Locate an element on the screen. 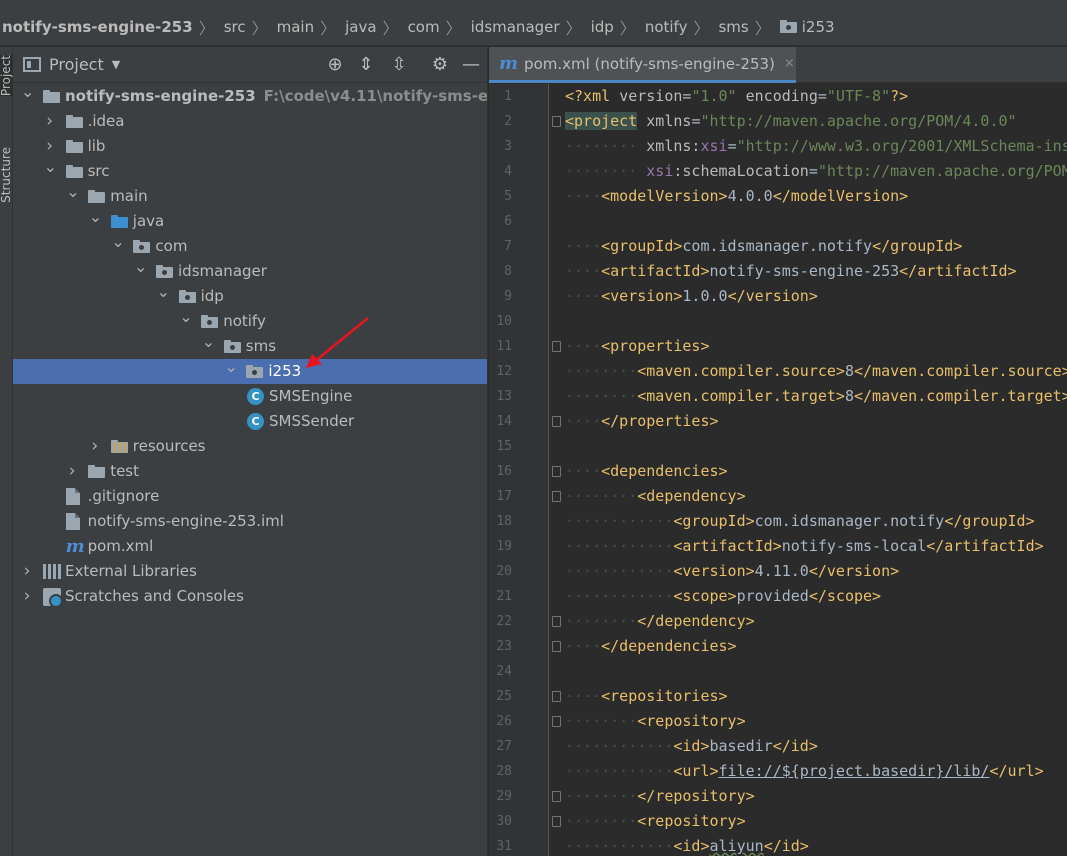  hide-panel-icon: — is located at coordinates (471, 65).